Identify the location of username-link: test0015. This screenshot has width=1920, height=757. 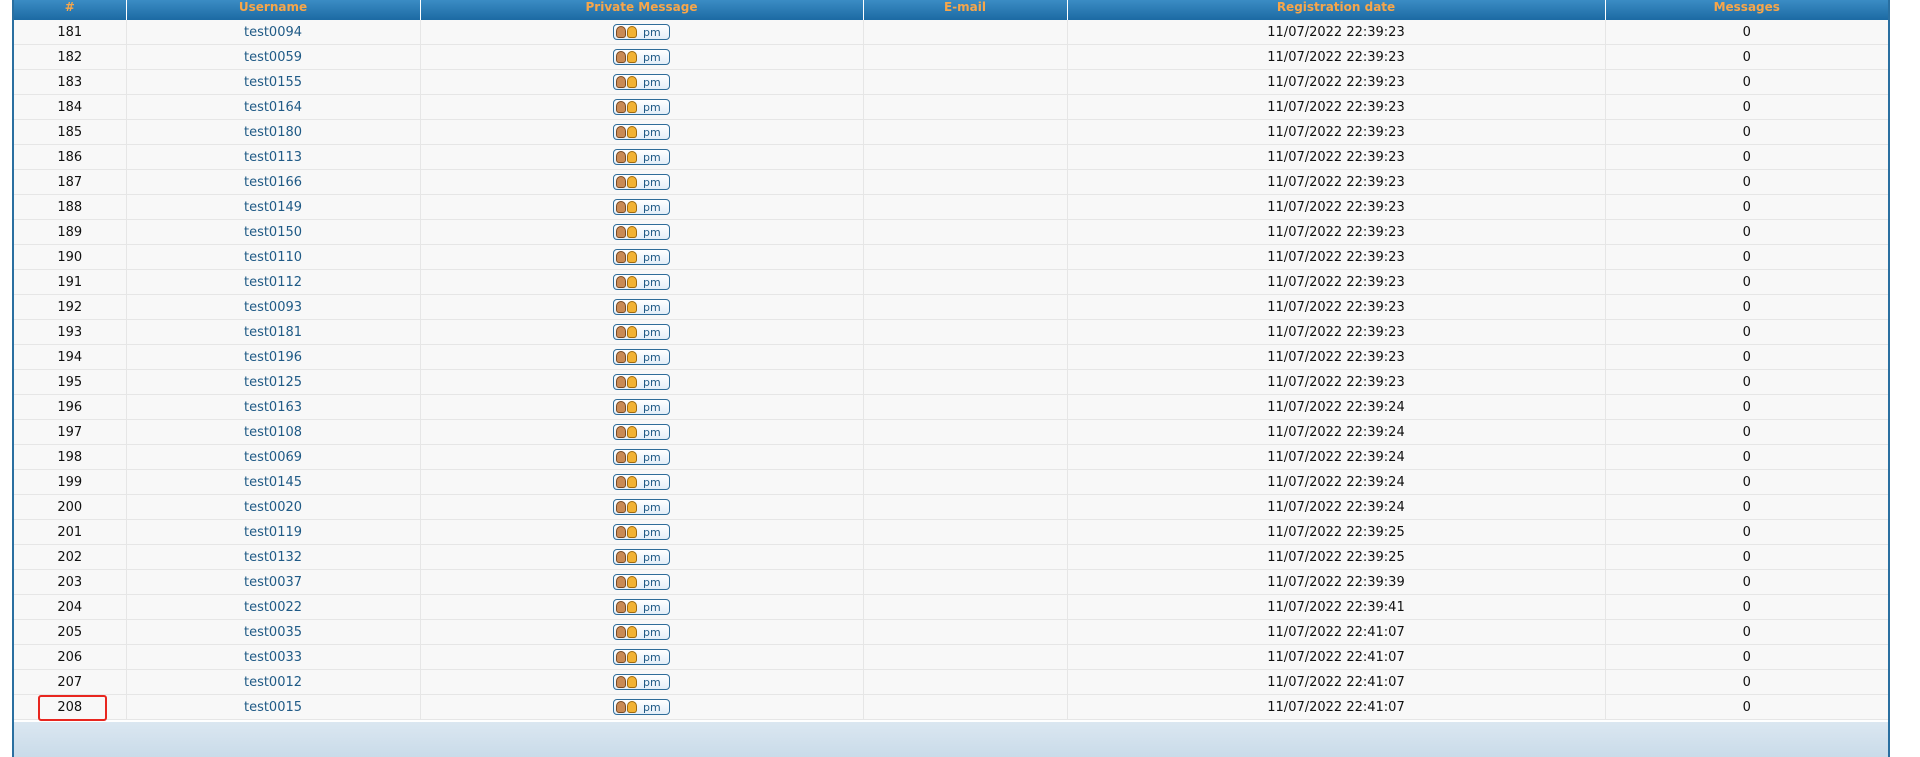
(273, 707).